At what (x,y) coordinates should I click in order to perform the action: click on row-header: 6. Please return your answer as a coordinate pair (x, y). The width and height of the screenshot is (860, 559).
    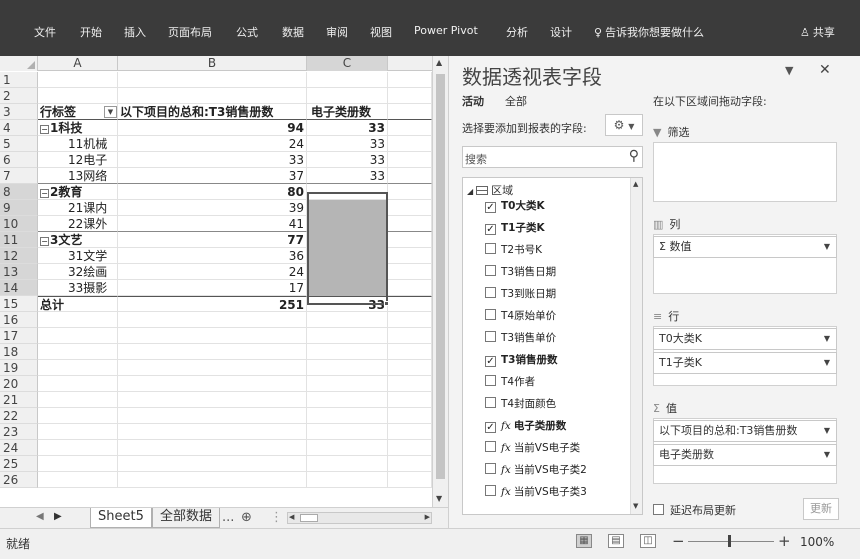
    Looking at the image, I should click on (19, 160).